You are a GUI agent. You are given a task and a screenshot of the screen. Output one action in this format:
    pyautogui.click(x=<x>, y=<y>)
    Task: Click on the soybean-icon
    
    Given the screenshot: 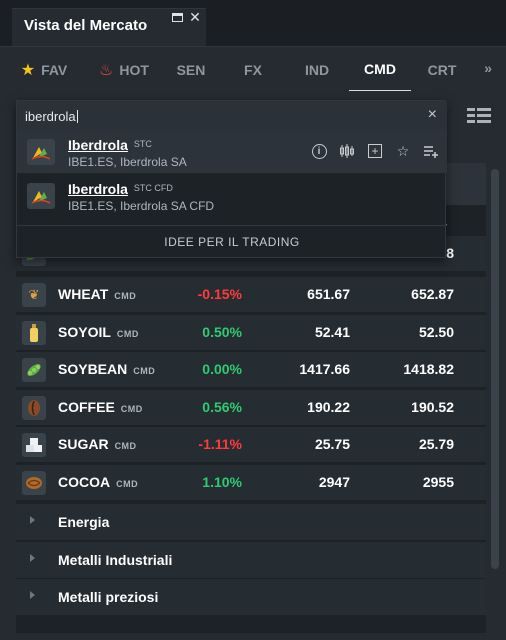 What is the action you would take?
    pyautogui.click(x=34, y=370)
    